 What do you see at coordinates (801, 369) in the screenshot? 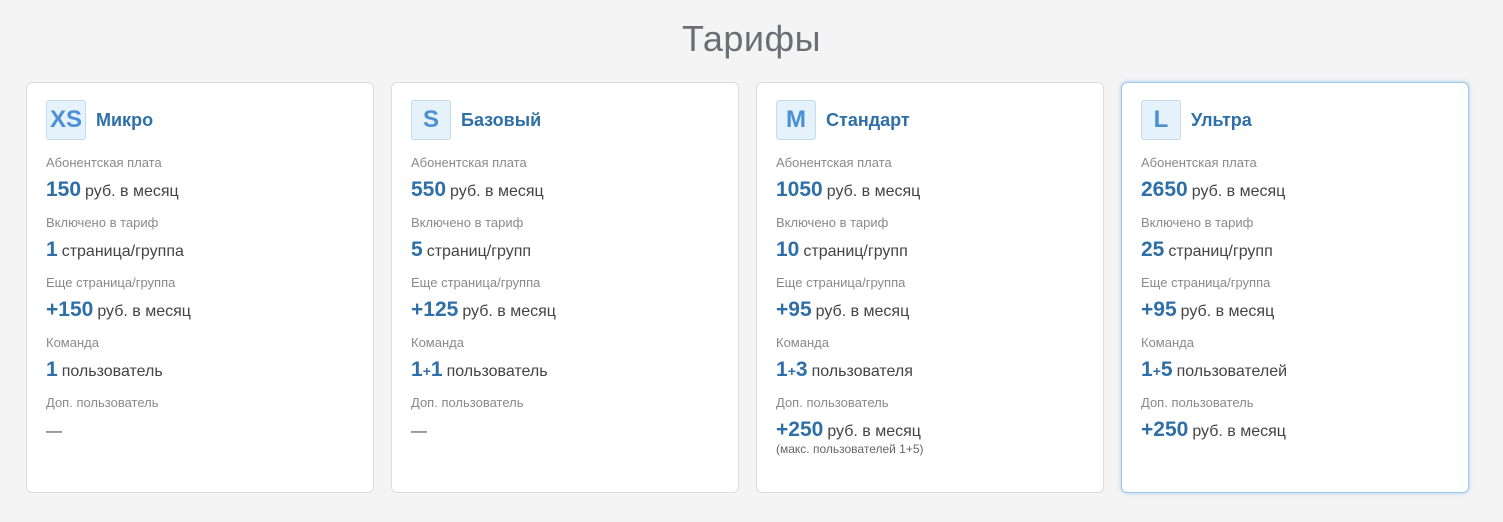
I see `team-extra: 3` at bounding box center [801, 369].